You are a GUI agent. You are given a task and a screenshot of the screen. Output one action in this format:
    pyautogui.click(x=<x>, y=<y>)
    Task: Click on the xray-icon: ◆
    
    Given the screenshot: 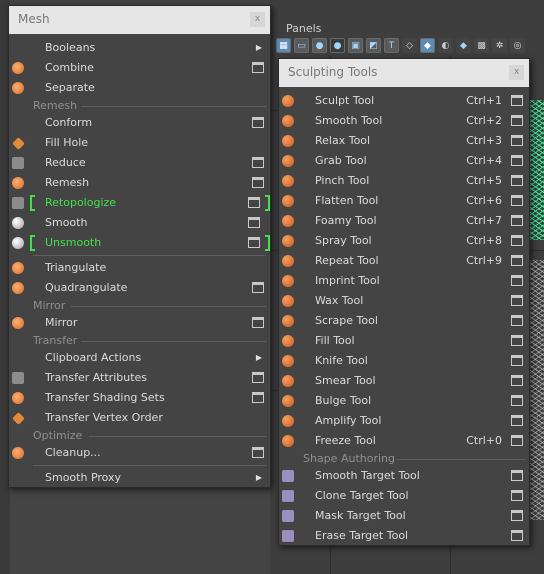 What is the action you would take?
    pyautogui.click(x=463, y=45)
    